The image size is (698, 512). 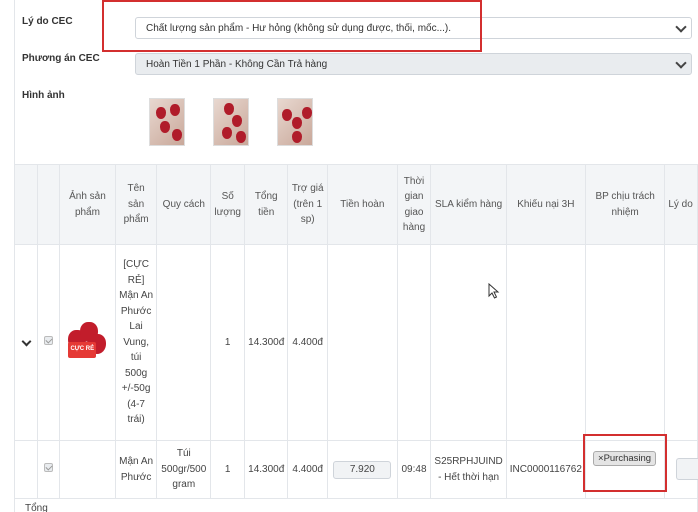 What do you see at coordinates (308, 204) in the screenshot?
I see `col-header-subsidy: Trợ giá (trên 1 sp)` at bounding box center [308, 204].